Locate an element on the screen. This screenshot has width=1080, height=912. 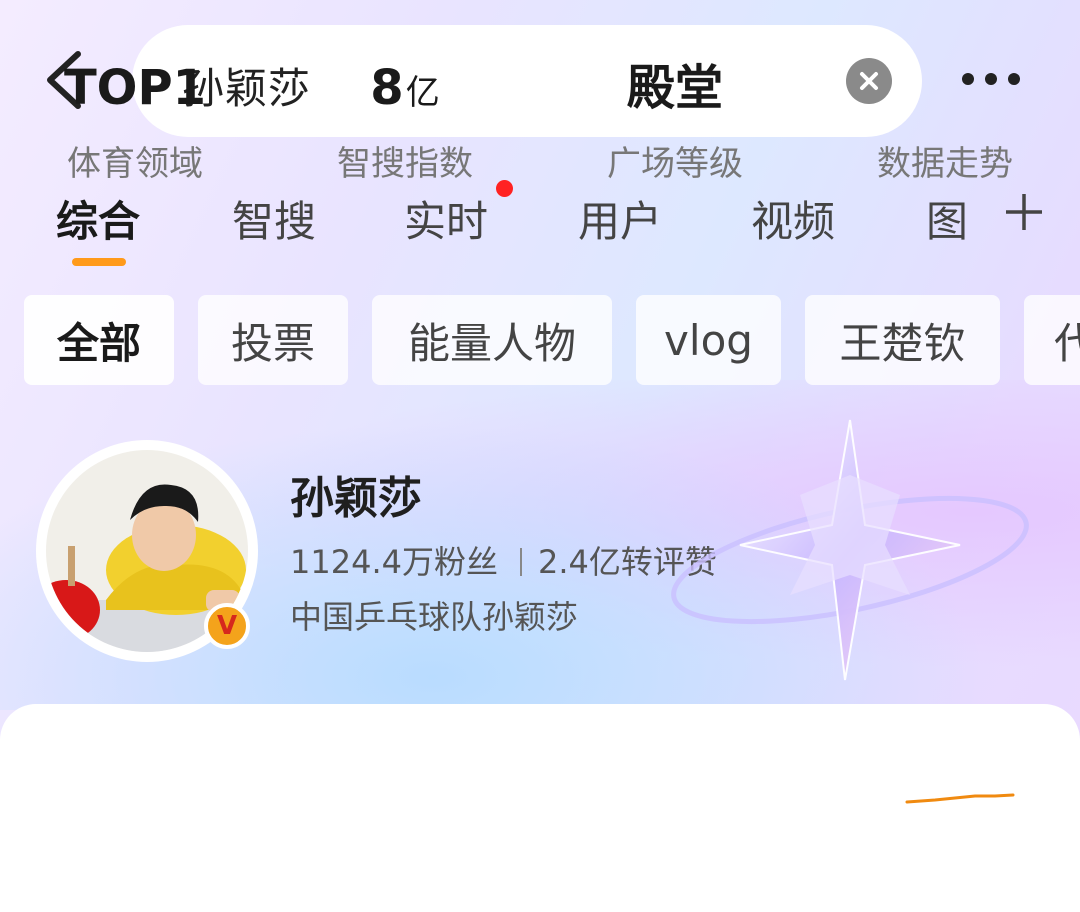
tab-smart-search: 智搜 is located at coordinates (274, 218).